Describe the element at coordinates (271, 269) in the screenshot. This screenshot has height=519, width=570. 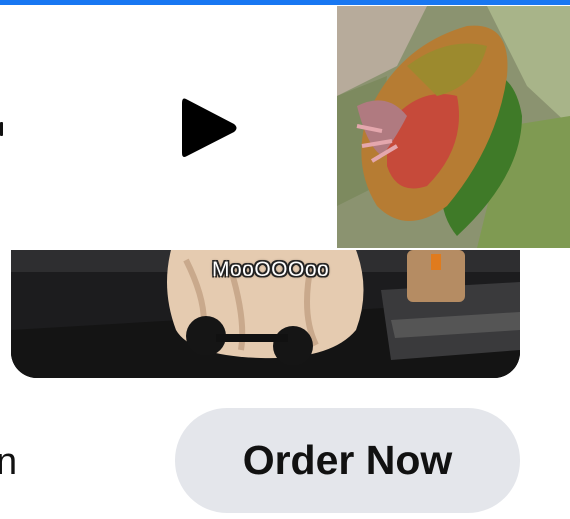
I see `video-caption: MooOOOoo` at that location.